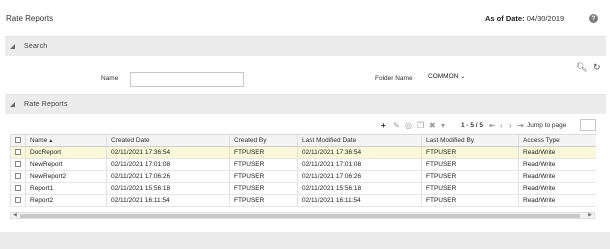 Image resolution: width=610 pixels, height=249 pixels. What do you see at coordinates (359, 176) in the screenshot?
I see `cell-last-modified-date: 02/11/2021 17:06:26` at bounding box center [359, 176].